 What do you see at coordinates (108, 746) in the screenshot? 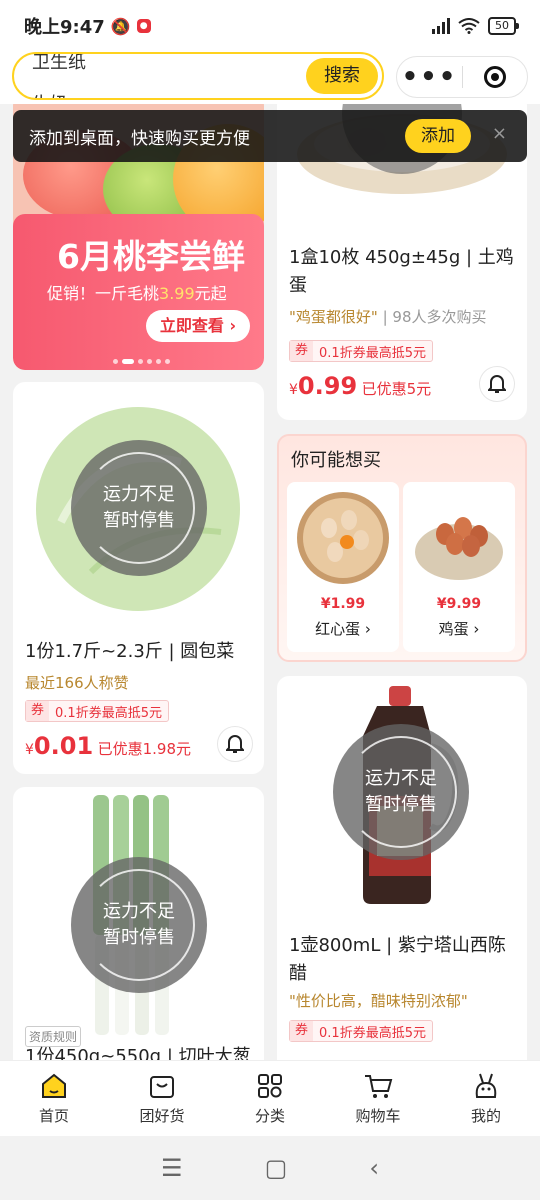
I see `product-price: ¥0.01 已优惠1.98元` at bounding box center [108, 746].